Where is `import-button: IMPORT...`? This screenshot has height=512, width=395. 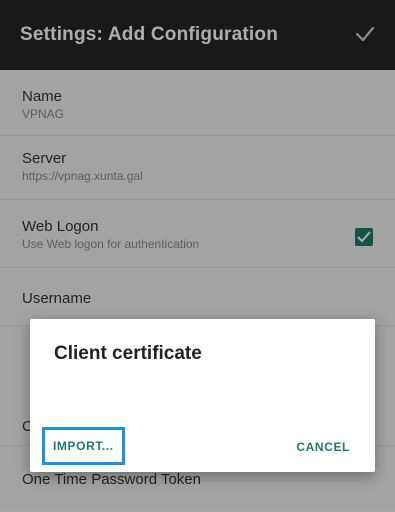
import-button: IMPORT... is located at coordinates (83, 446).